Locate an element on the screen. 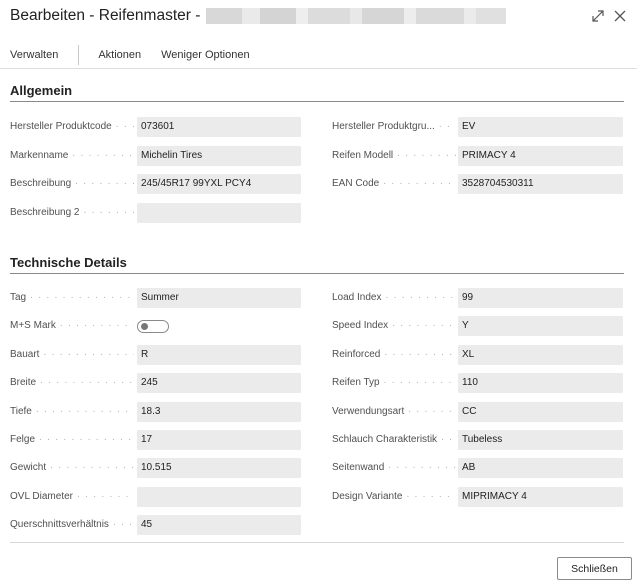 The width and height of the screenshot is (637, 583). section-title-general: Allgemein is located at coordinates (41, 90).